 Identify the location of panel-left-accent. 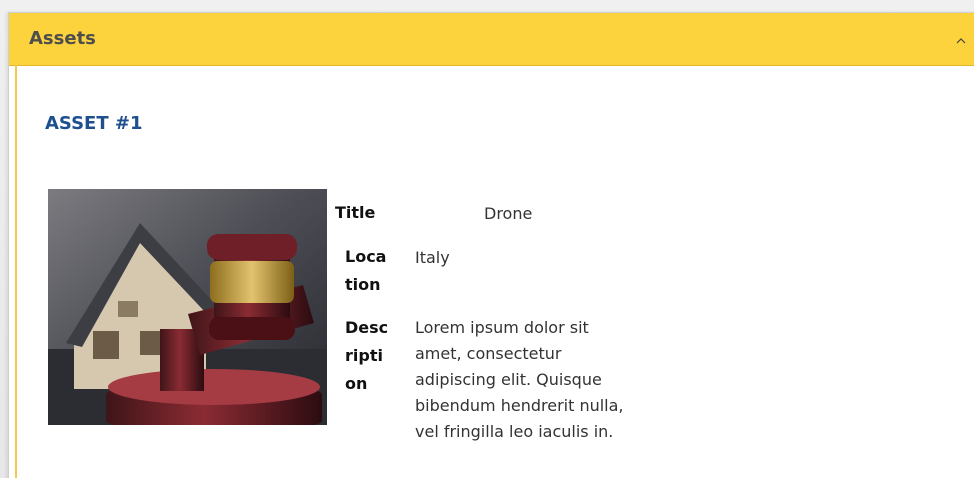
(16, 271).